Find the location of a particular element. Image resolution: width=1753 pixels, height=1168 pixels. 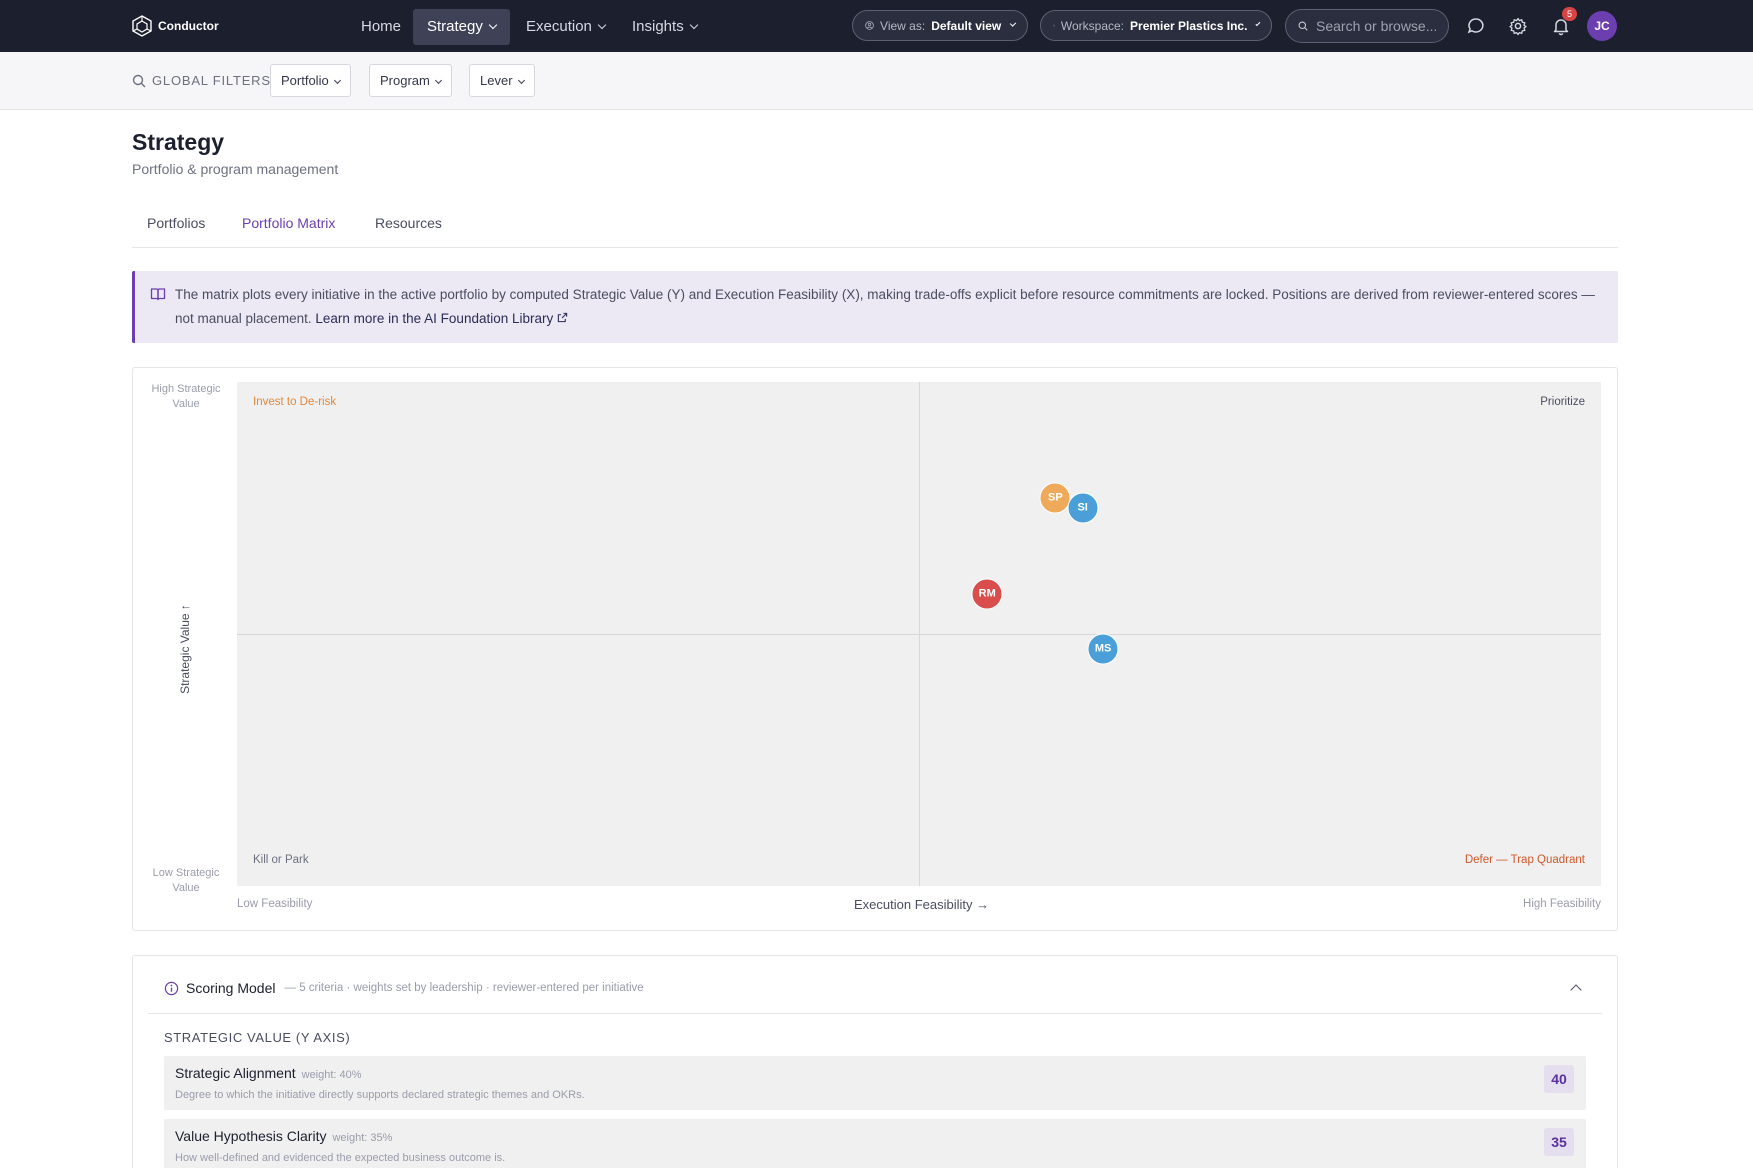

conductor-logo-icon is located at coordinates (142, 26).